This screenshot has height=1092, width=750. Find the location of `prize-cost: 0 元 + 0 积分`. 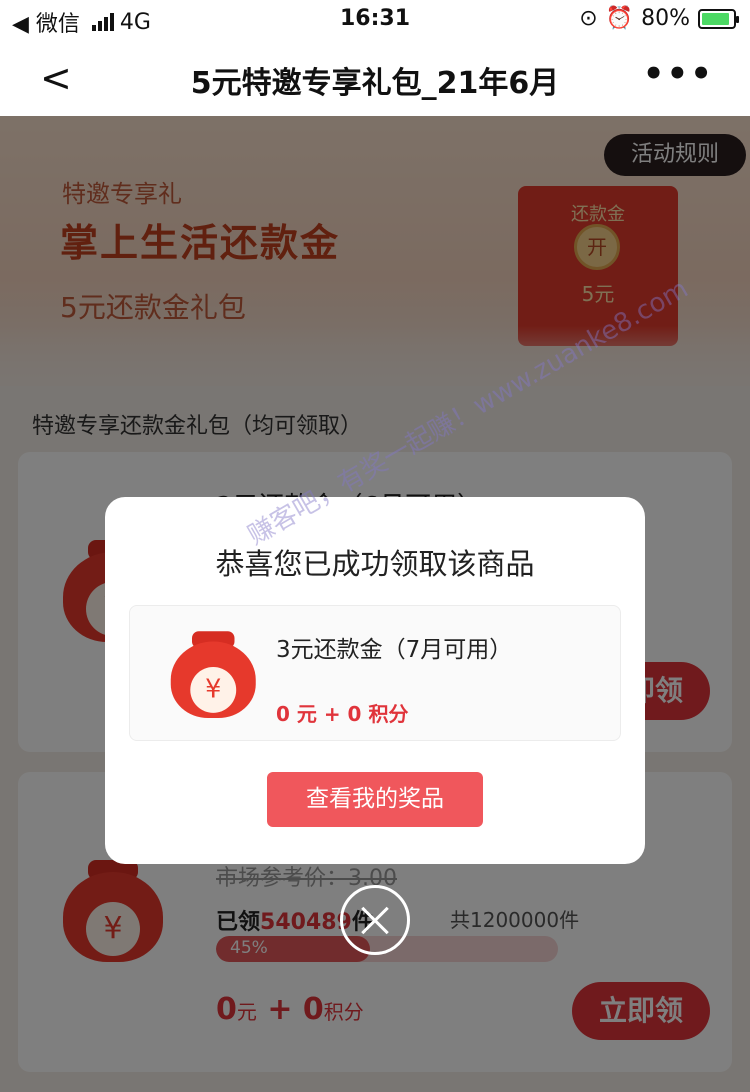

prize-cost: 0 元 + 0 积分 is located at coordinates (342, 714).